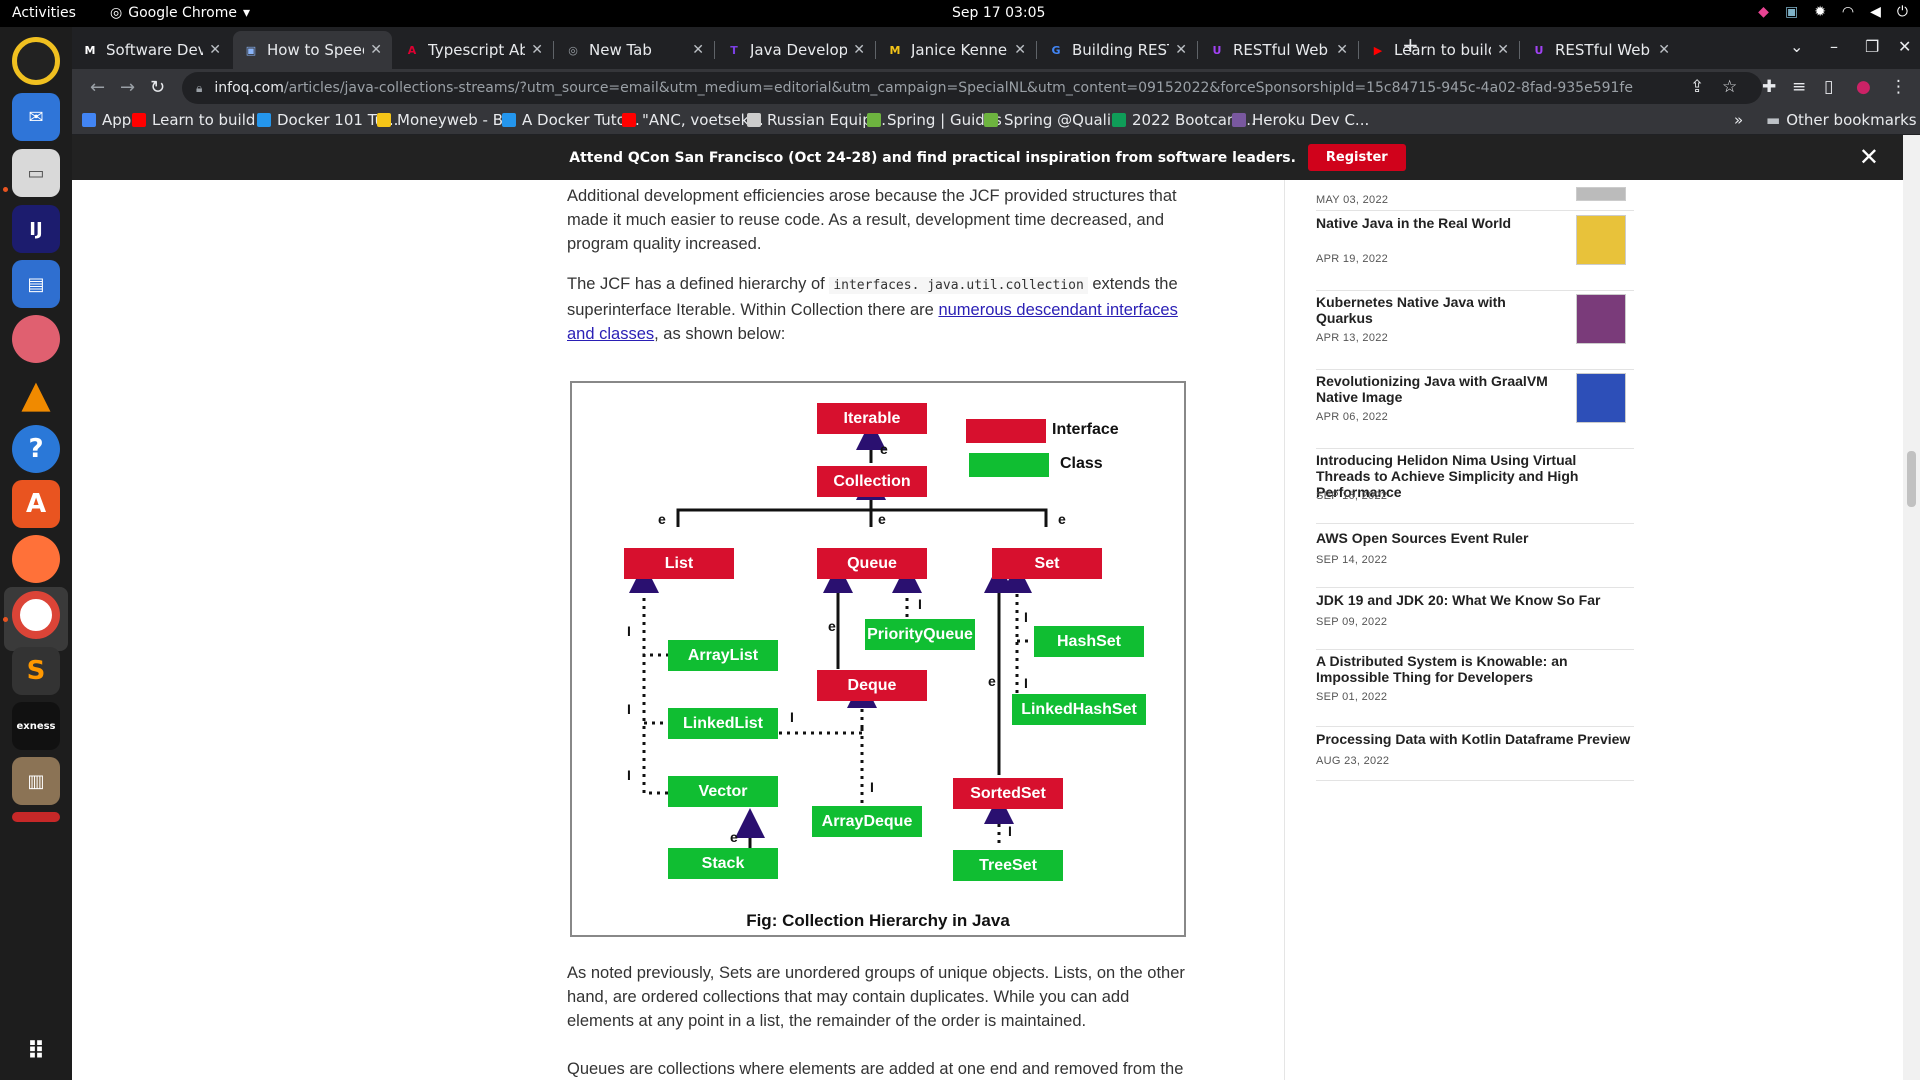  What do you see at coordinates (1439, 50) in the screenshot?
I see `tab: ▶ Learn to build ✕` at bounding box center [1439, 50].